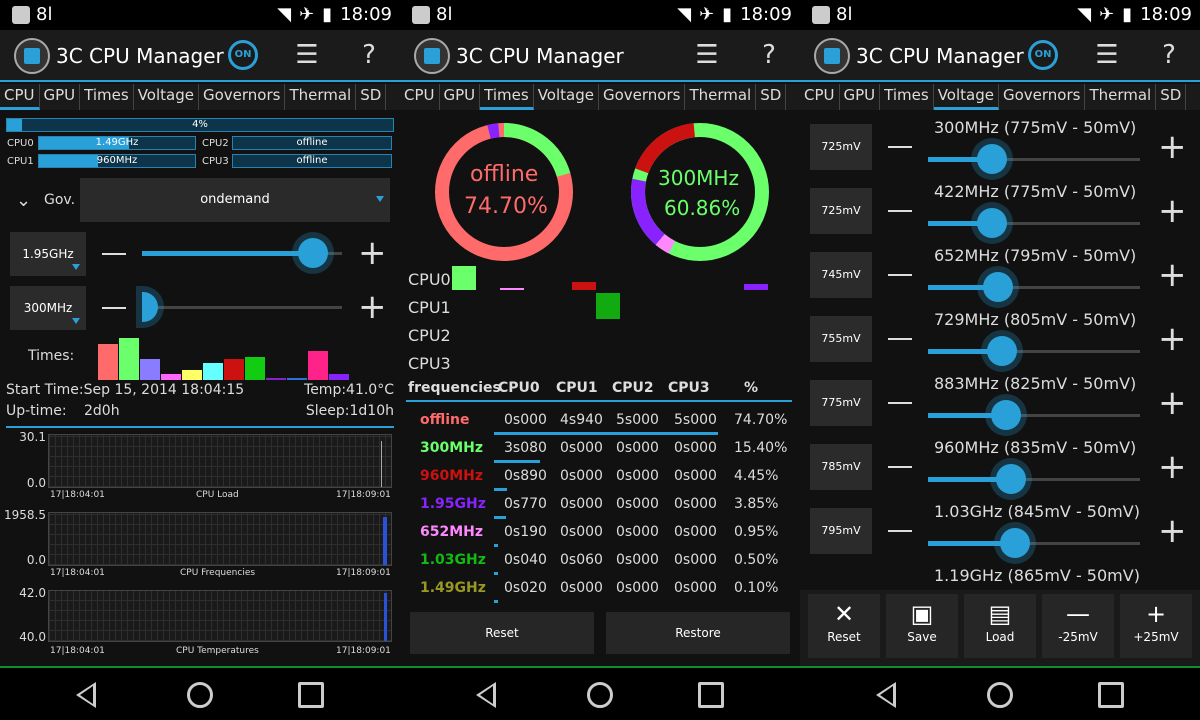 Image resolution: width=1200 pixels, height=720 pixels. I want to click on voltage-minus-button: — -25mV, so click(1078, 626).